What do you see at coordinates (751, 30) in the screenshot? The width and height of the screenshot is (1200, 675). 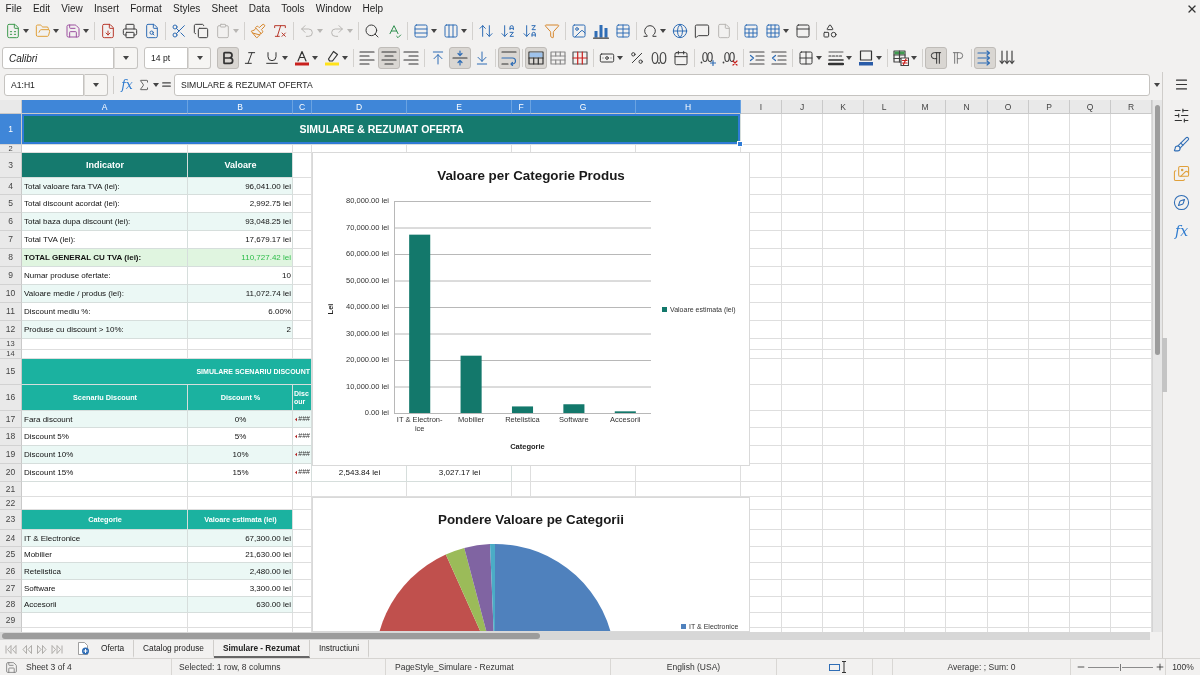 I see `spreadsheet-icon` at bounding box center [751, 30].